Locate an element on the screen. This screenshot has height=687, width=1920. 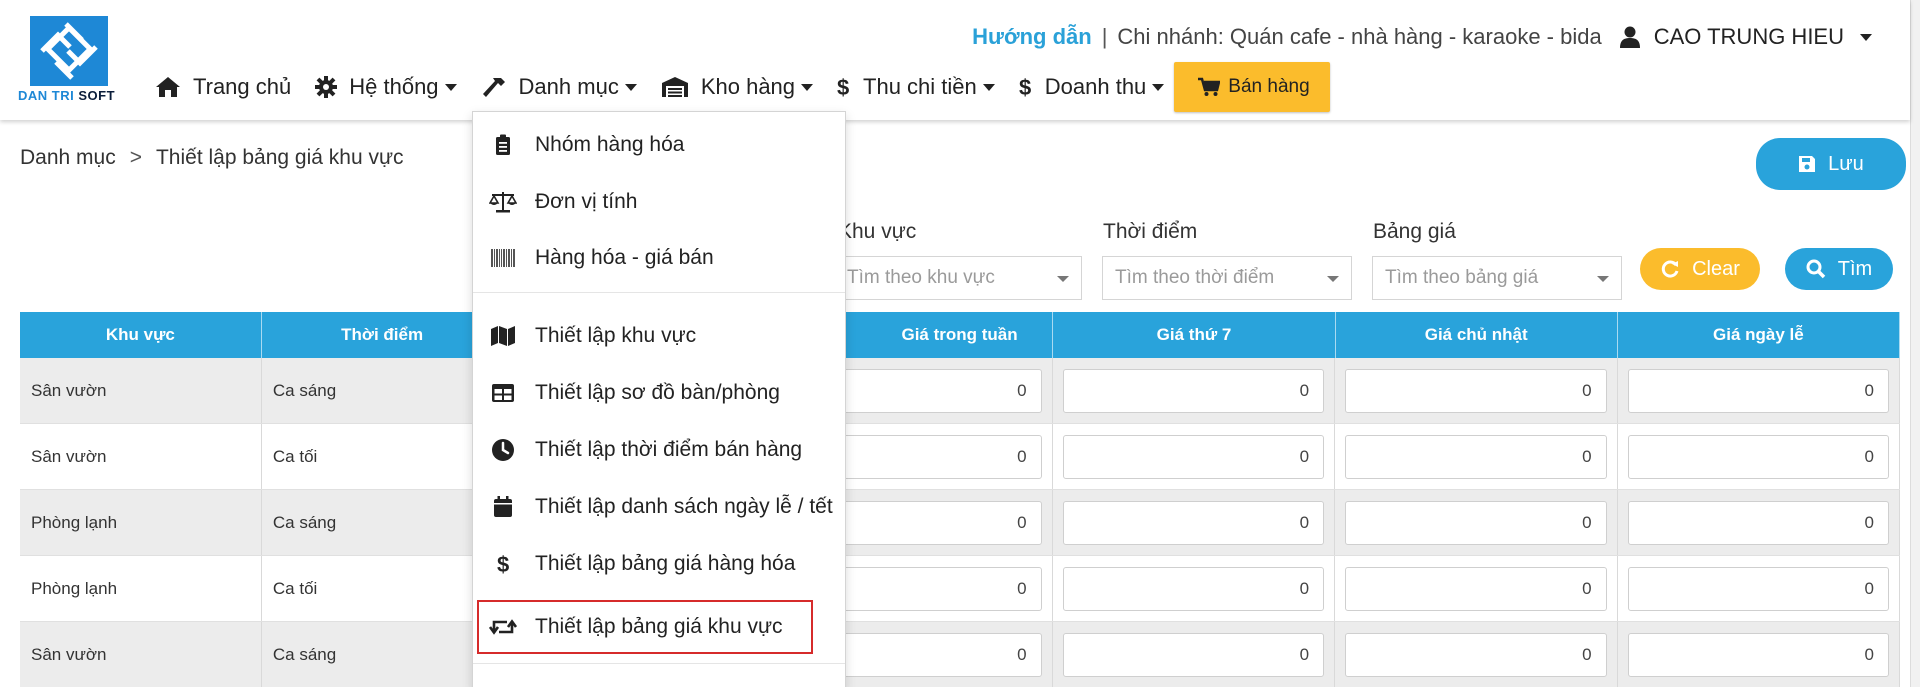
breadcrumb: Danh mục > Thiết lập bảng giá khu vực is located at coordinates (212, 158).